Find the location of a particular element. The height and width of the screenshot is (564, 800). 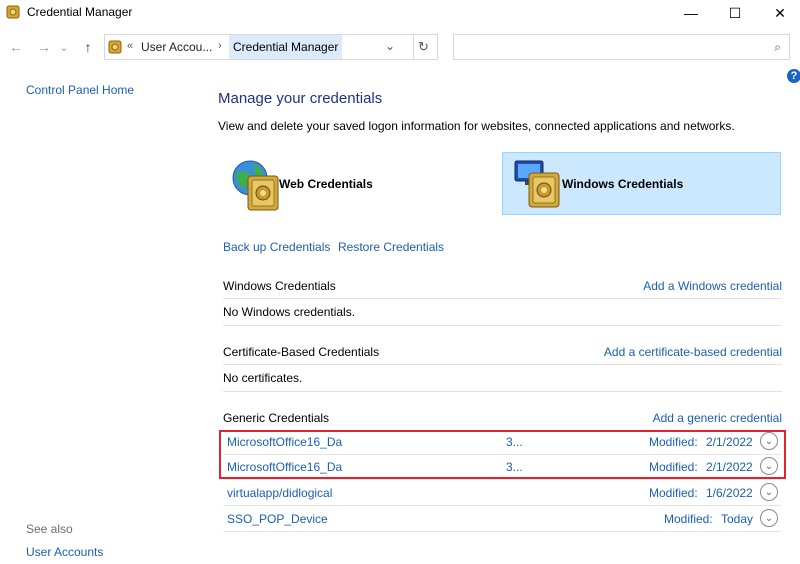

forward-arrow-icon: → is located at coordinates (44, 47).